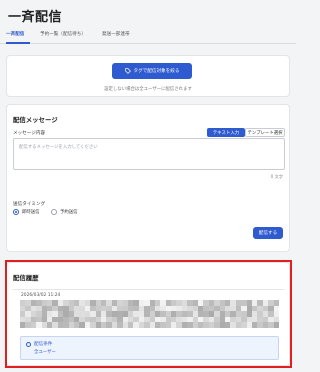  Describe the element at coordinates (54, 212) in the screenshot. I see `radio-unselected-icon` at that location.